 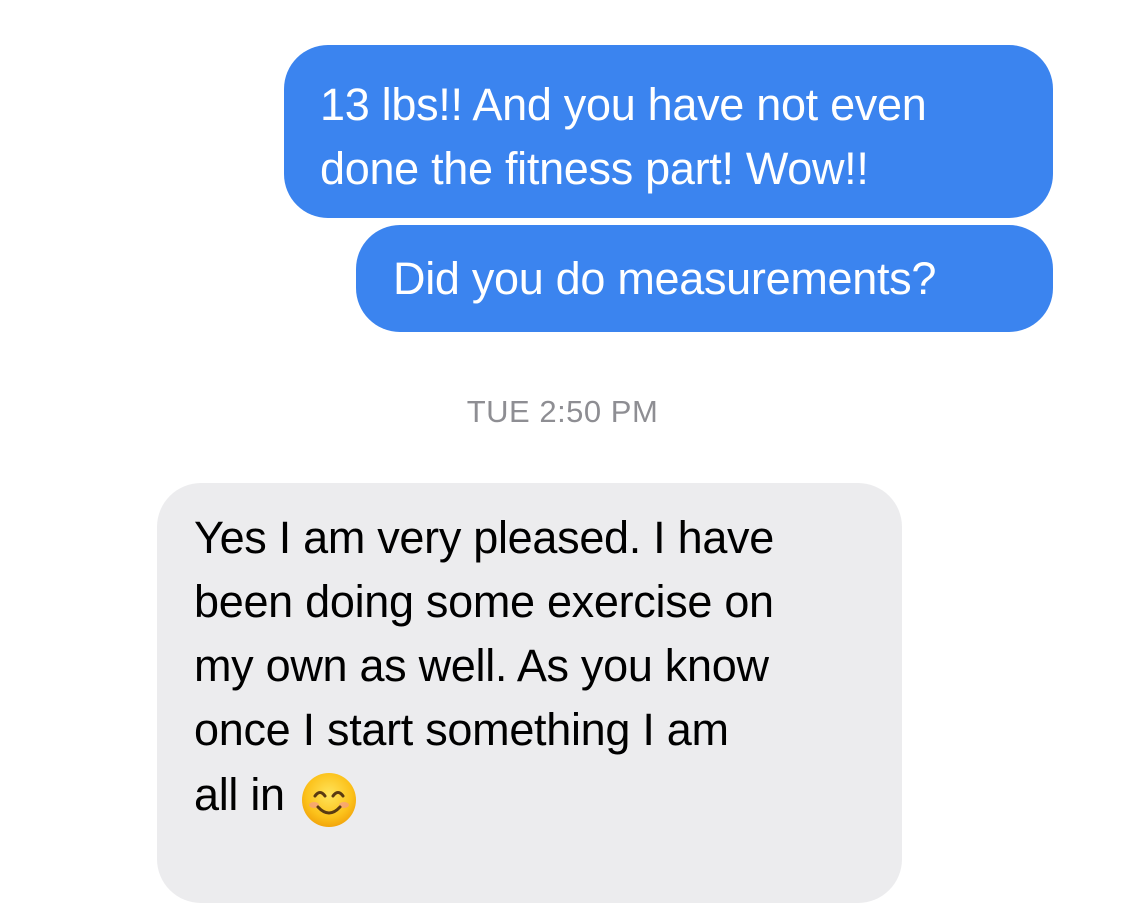 What do you see at coordinates (461, 729) in the screenshot?
I see `message-line: once I start something I am` at bounding box center [461, 729].